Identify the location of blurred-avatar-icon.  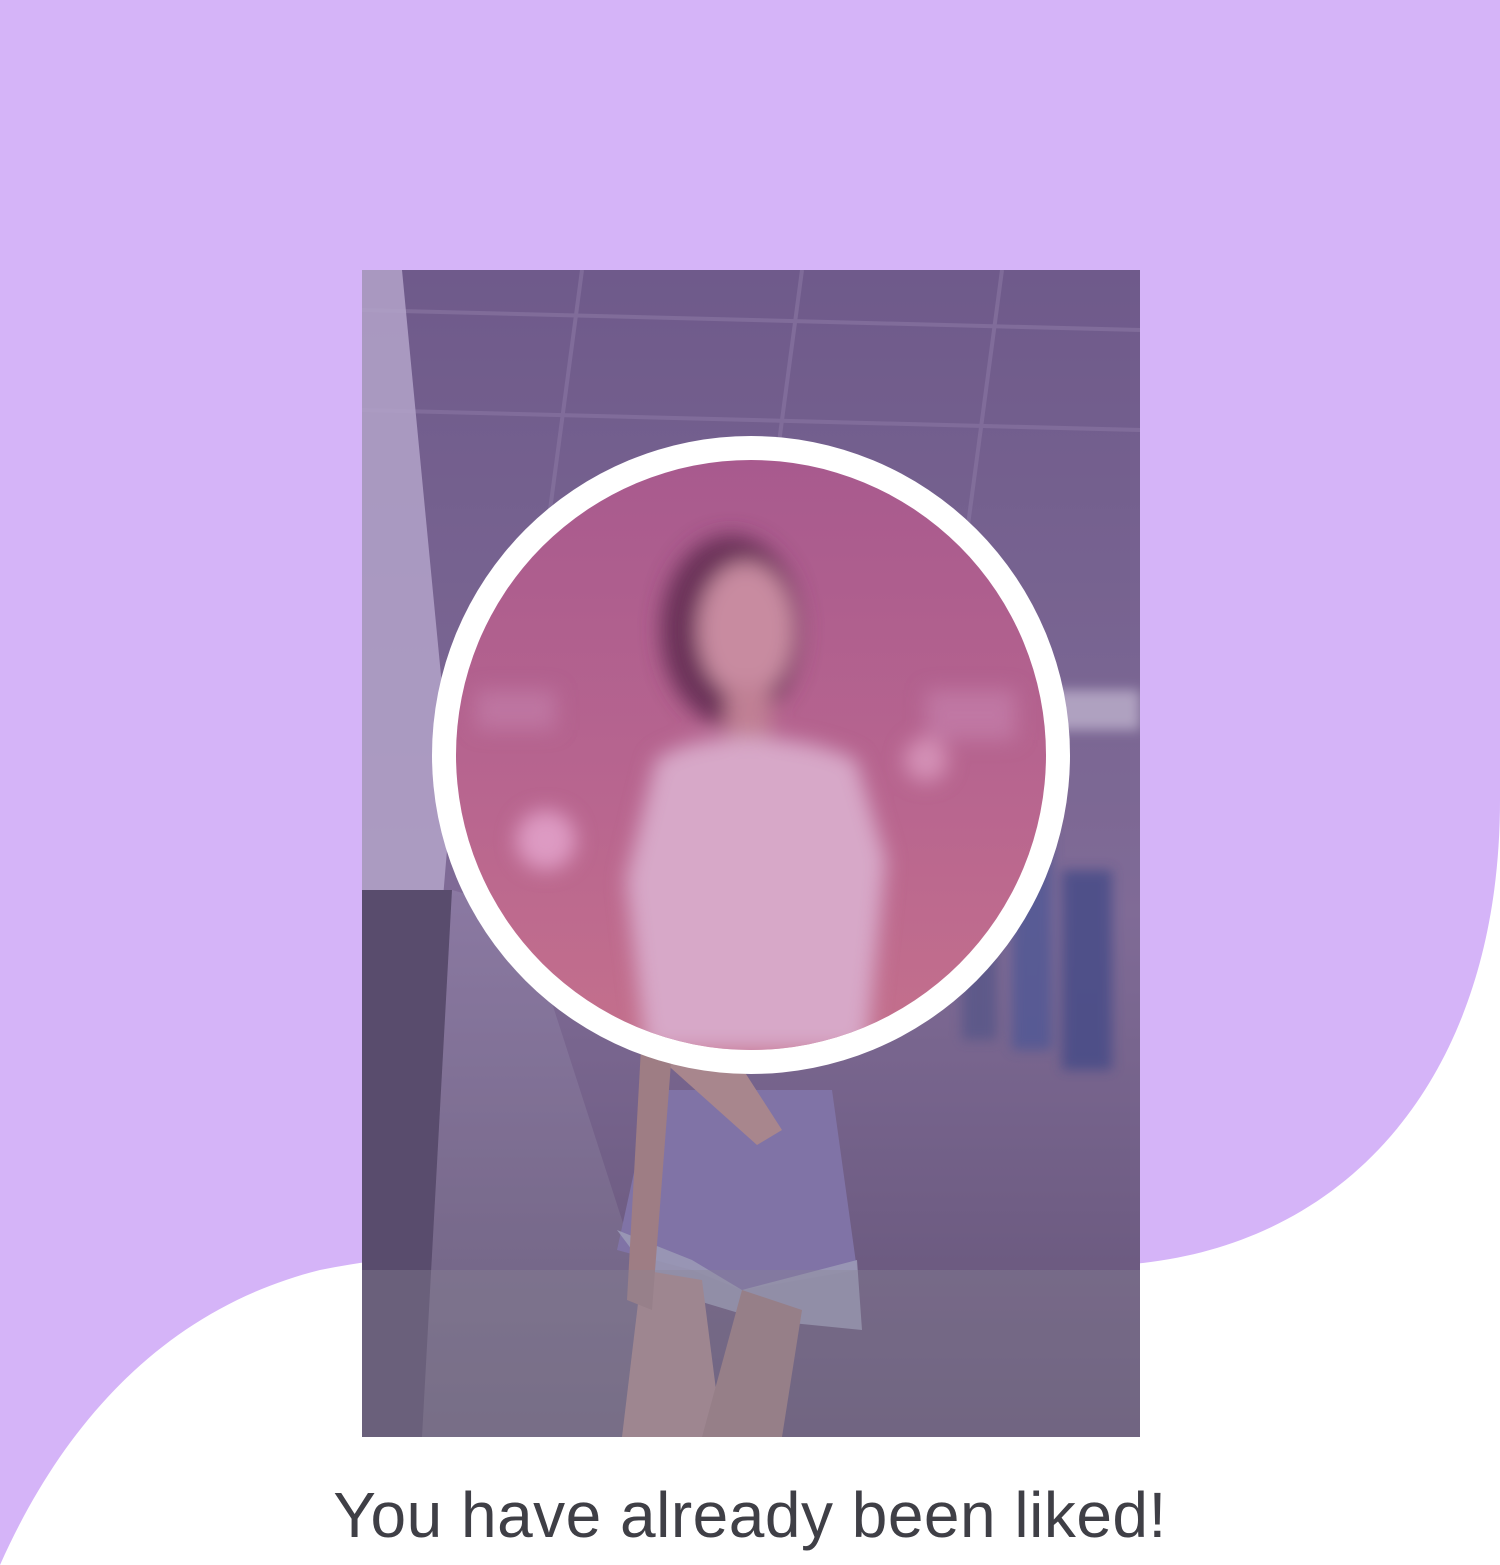
(751, 755).